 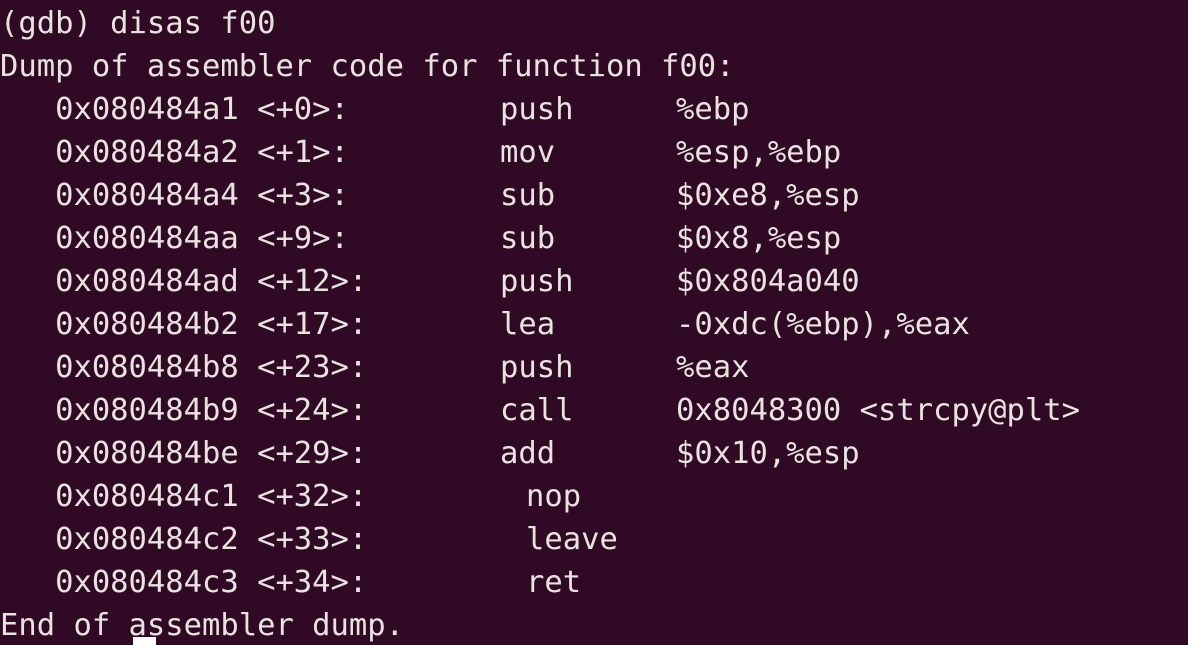 What do you see at coordinates (572, 539) in the screenshot?
I see `instruction-mnemonic: leave` at bounding box center [572, 539].